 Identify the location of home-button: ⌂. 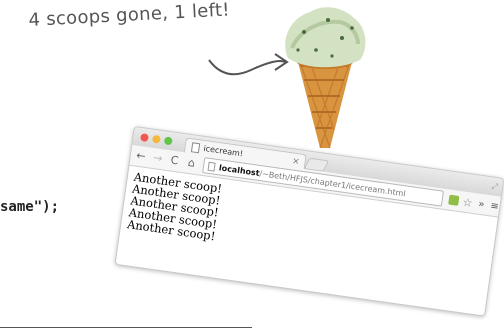
(191, 163).